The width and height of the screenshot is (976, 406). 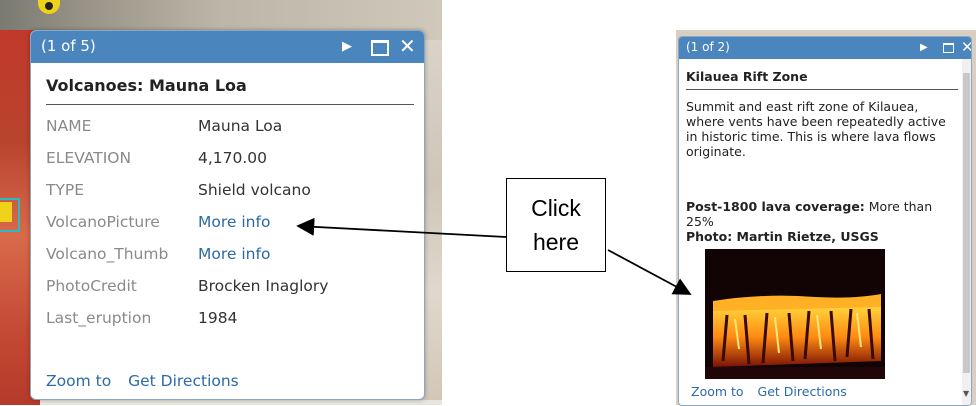 I want to click on callout-line-1: Click, so click(x=556, y=208).